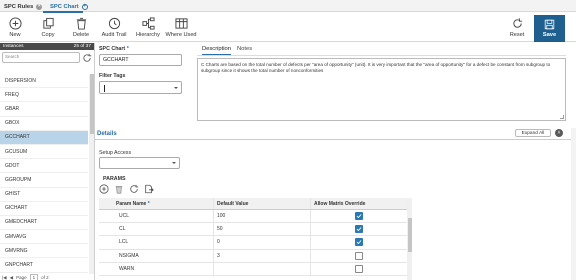 The image size is (576, 280). Describe the element at coordinates (44, 251) in the screenshot. I see `list-item: GMVRNG` at that location.